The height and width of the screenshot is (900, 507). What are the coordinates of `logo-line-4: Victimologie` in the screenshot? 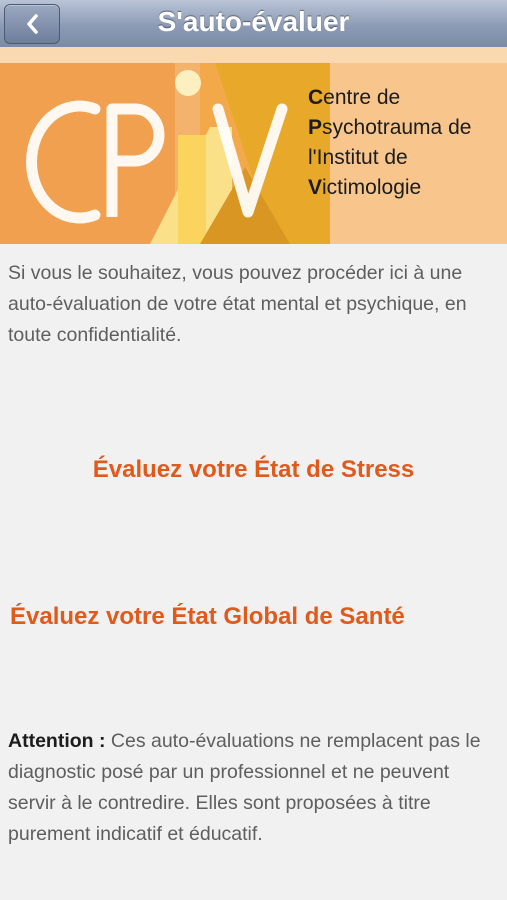 It's located at (365, 187).